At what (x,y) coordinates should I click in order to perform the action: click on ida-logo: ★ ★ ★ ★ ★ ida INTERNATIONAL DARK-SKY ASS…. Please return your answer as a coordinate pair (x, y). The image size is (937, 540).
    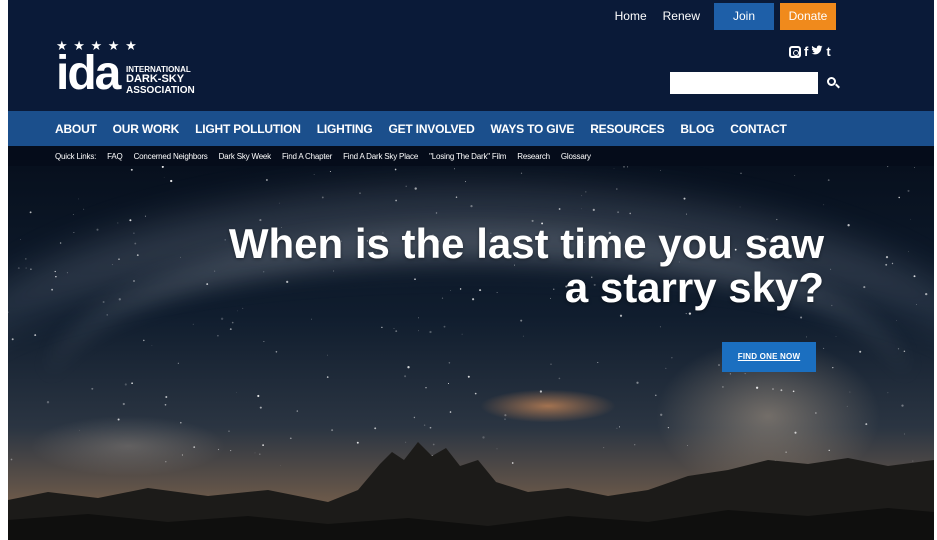
    Looking at the image, I should click on (136, 71).